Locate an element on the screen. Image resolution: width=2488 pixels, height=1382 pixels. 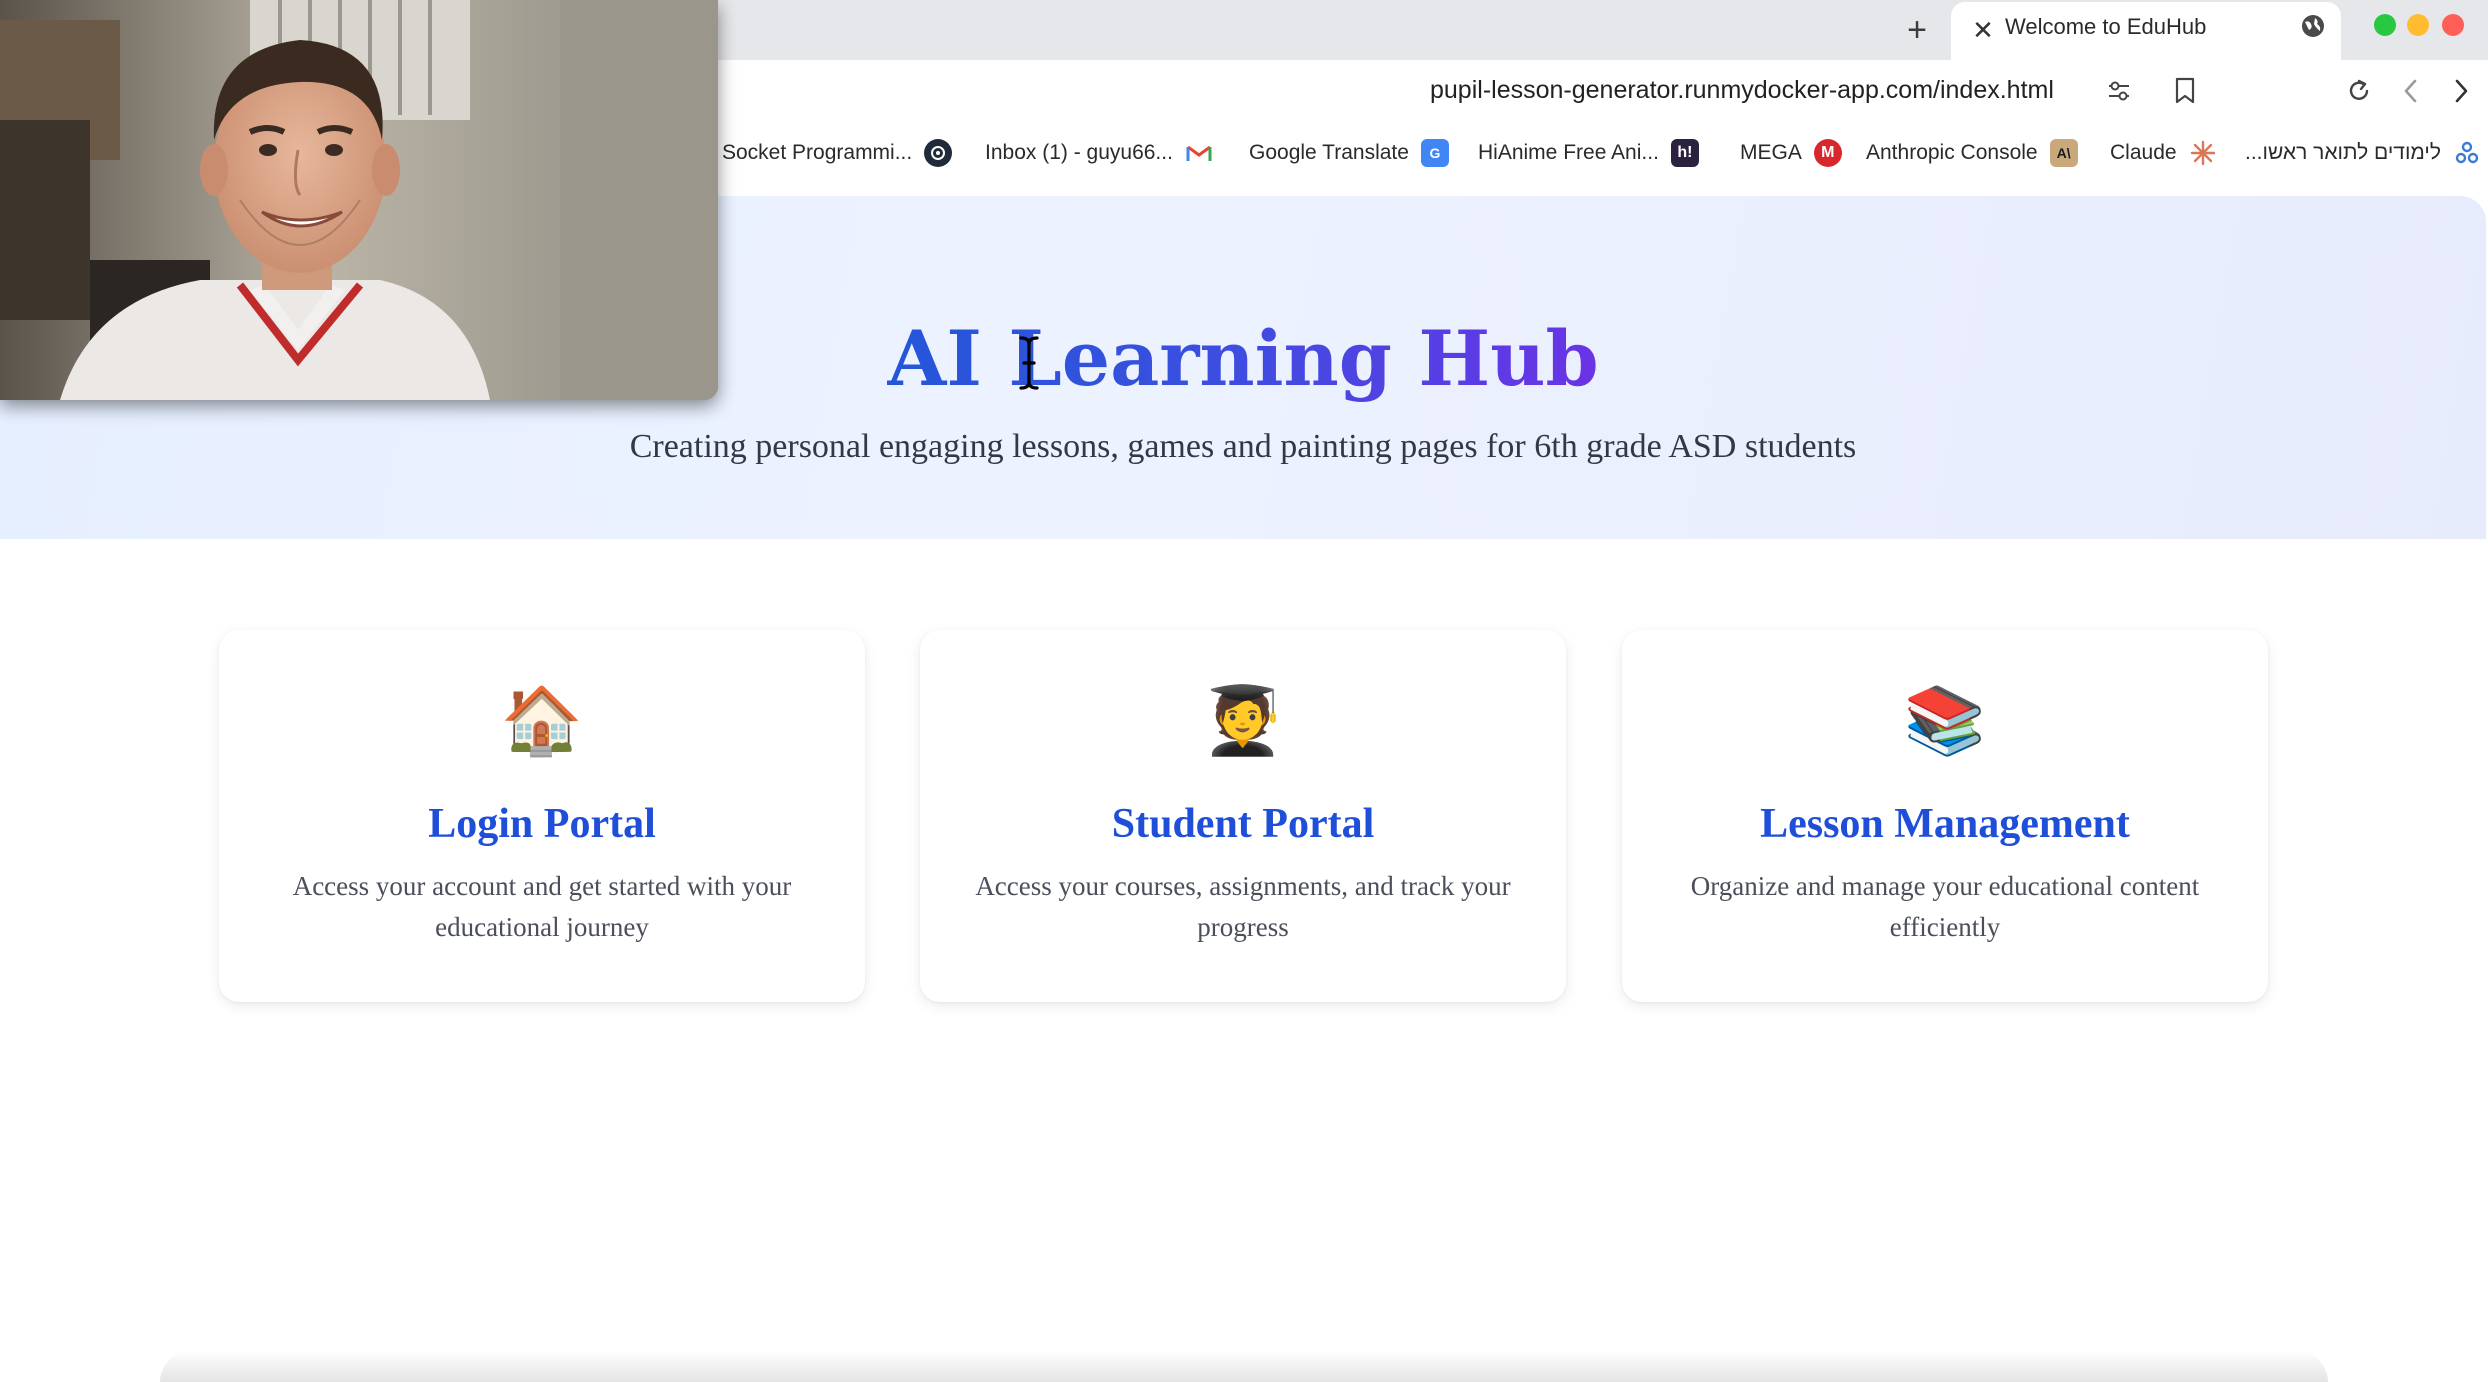
active-tab: ✕ Welcome to EduHub is located at coordinates (2146, 31).